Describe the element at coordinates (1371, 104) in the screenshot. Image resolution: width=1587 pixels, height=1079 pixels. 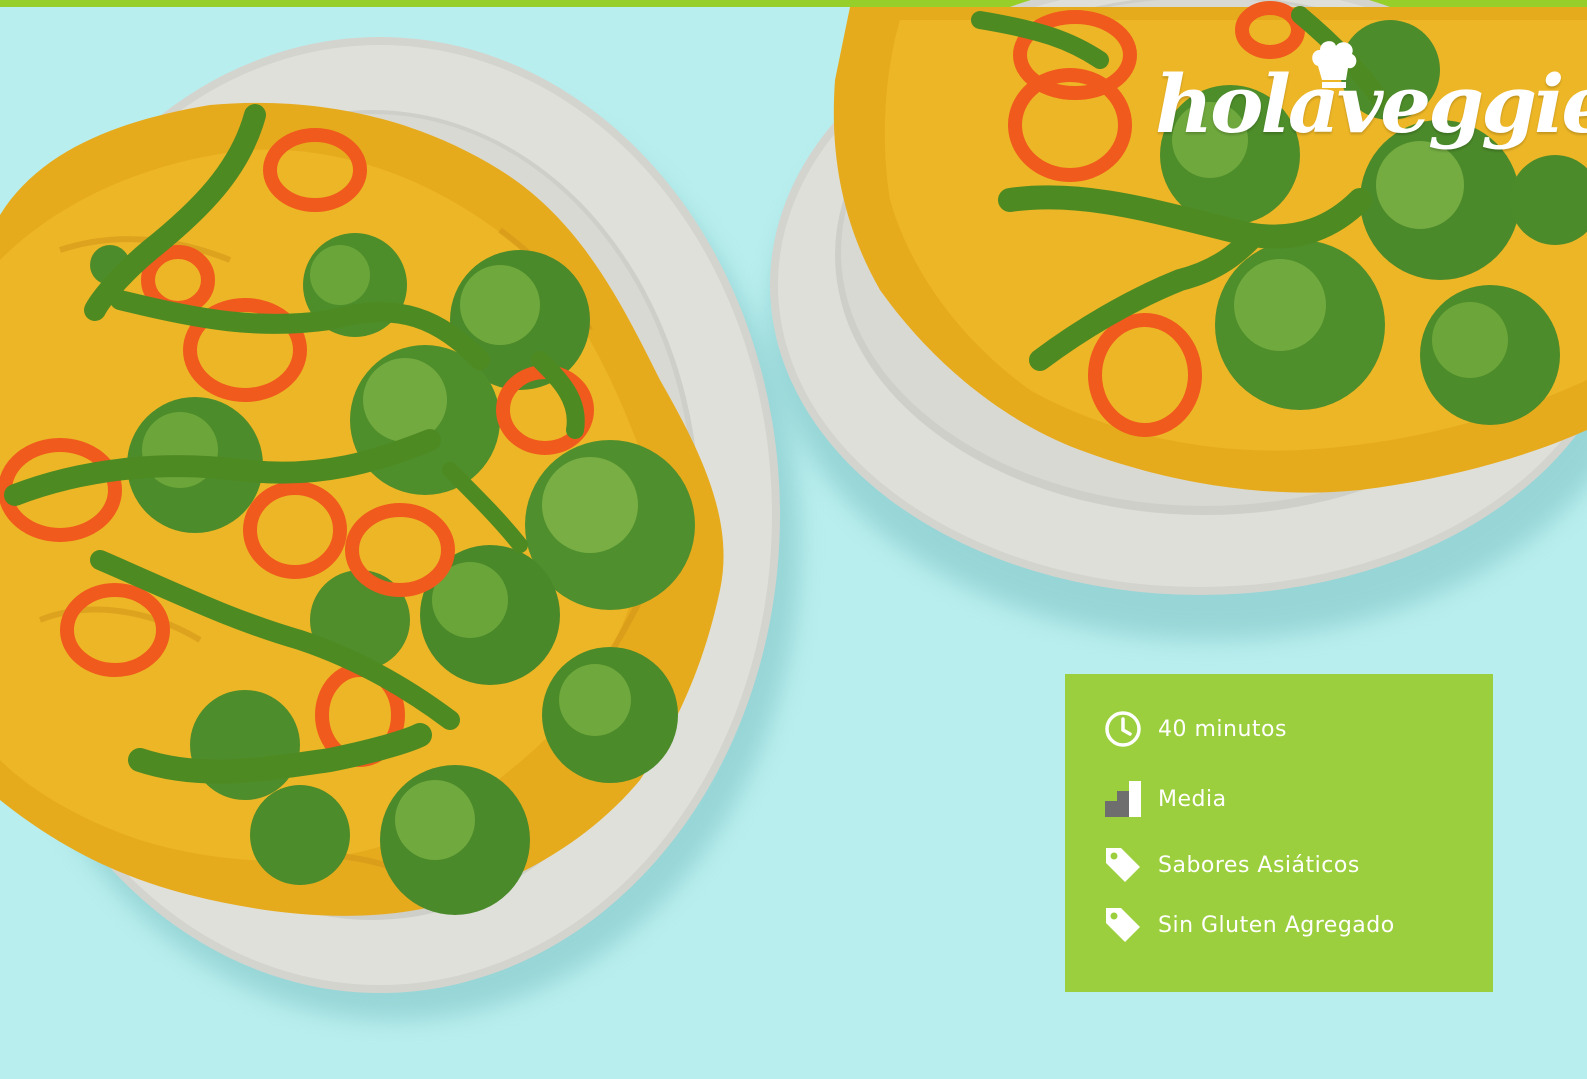
I see `logo-wordmark: holaveggie` at that location.